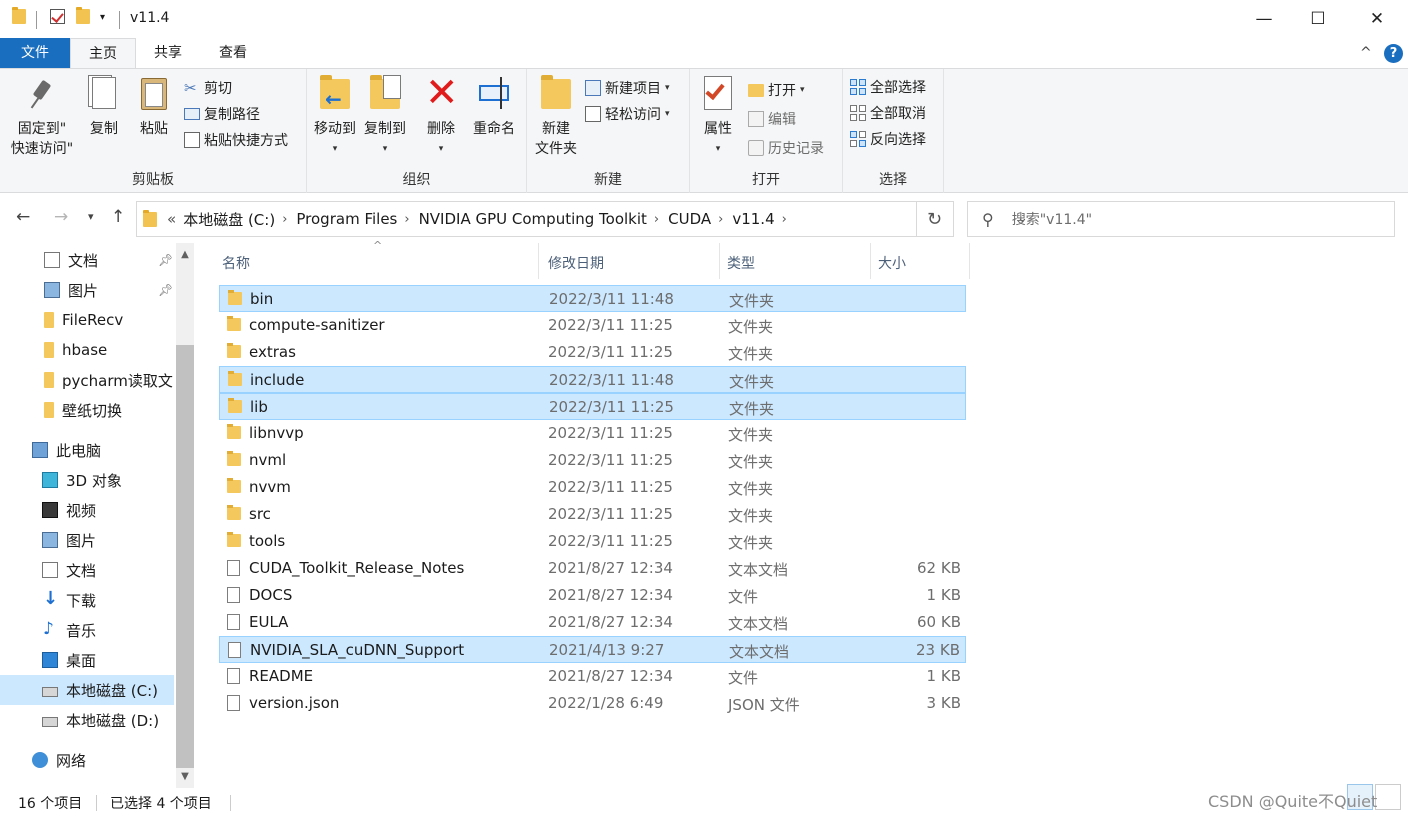 This screenshot has height=817, width=1408. Describe the element at coordinates (346, 219) in the screenshot. I see `breadcrumb-item: Program Files` at that location.